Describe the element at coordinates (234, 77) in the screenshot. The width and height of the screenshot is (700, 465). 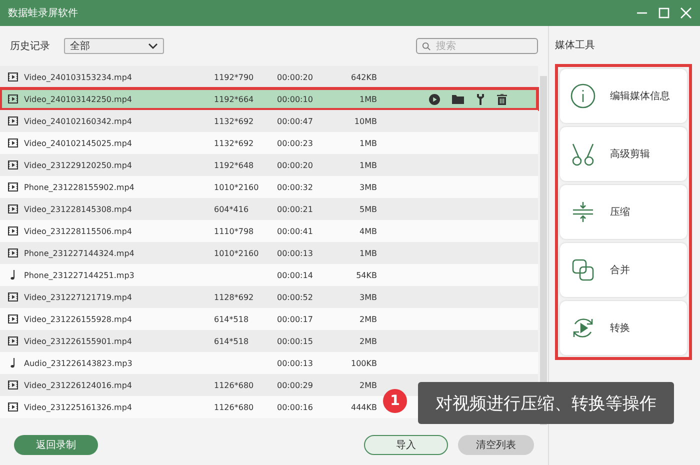
I see `resolution: 1192*790` at that location.